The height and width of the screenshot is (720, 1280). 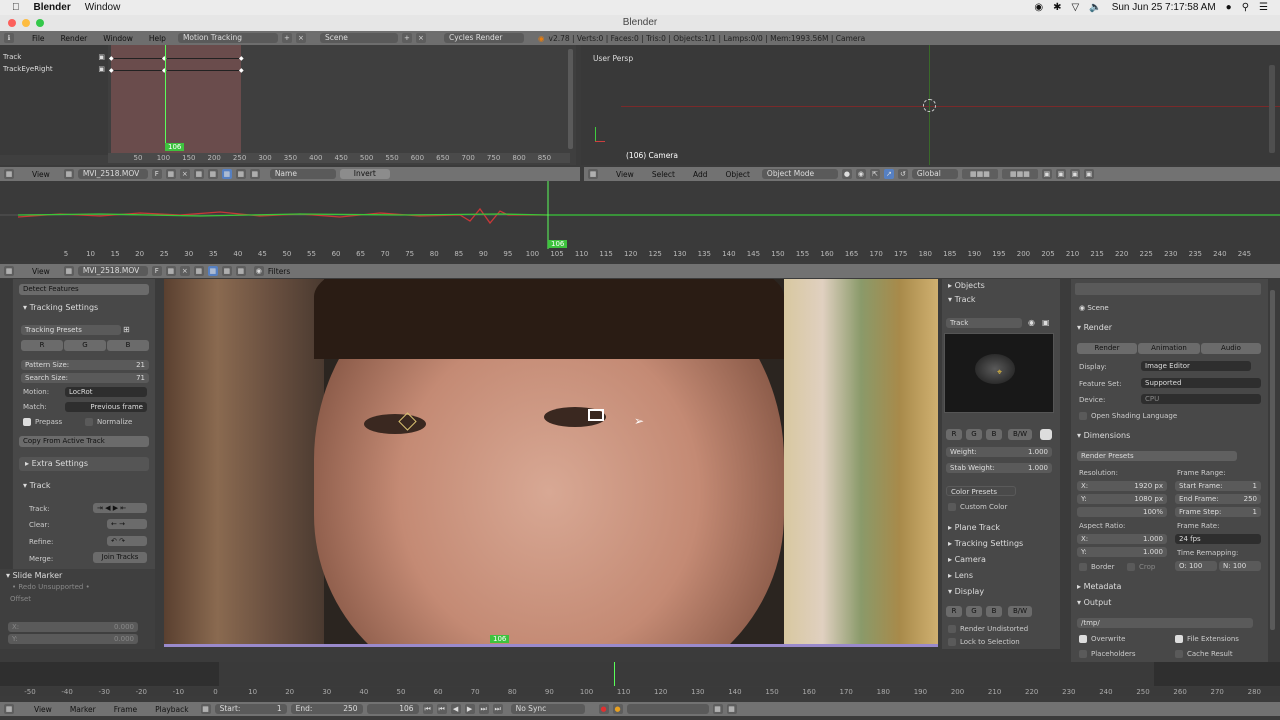 What do you see at coordinates (1019, 174) in the screenshot?
I see `layers-icon: ▦▦▦` at bounding box center [1019, 174].